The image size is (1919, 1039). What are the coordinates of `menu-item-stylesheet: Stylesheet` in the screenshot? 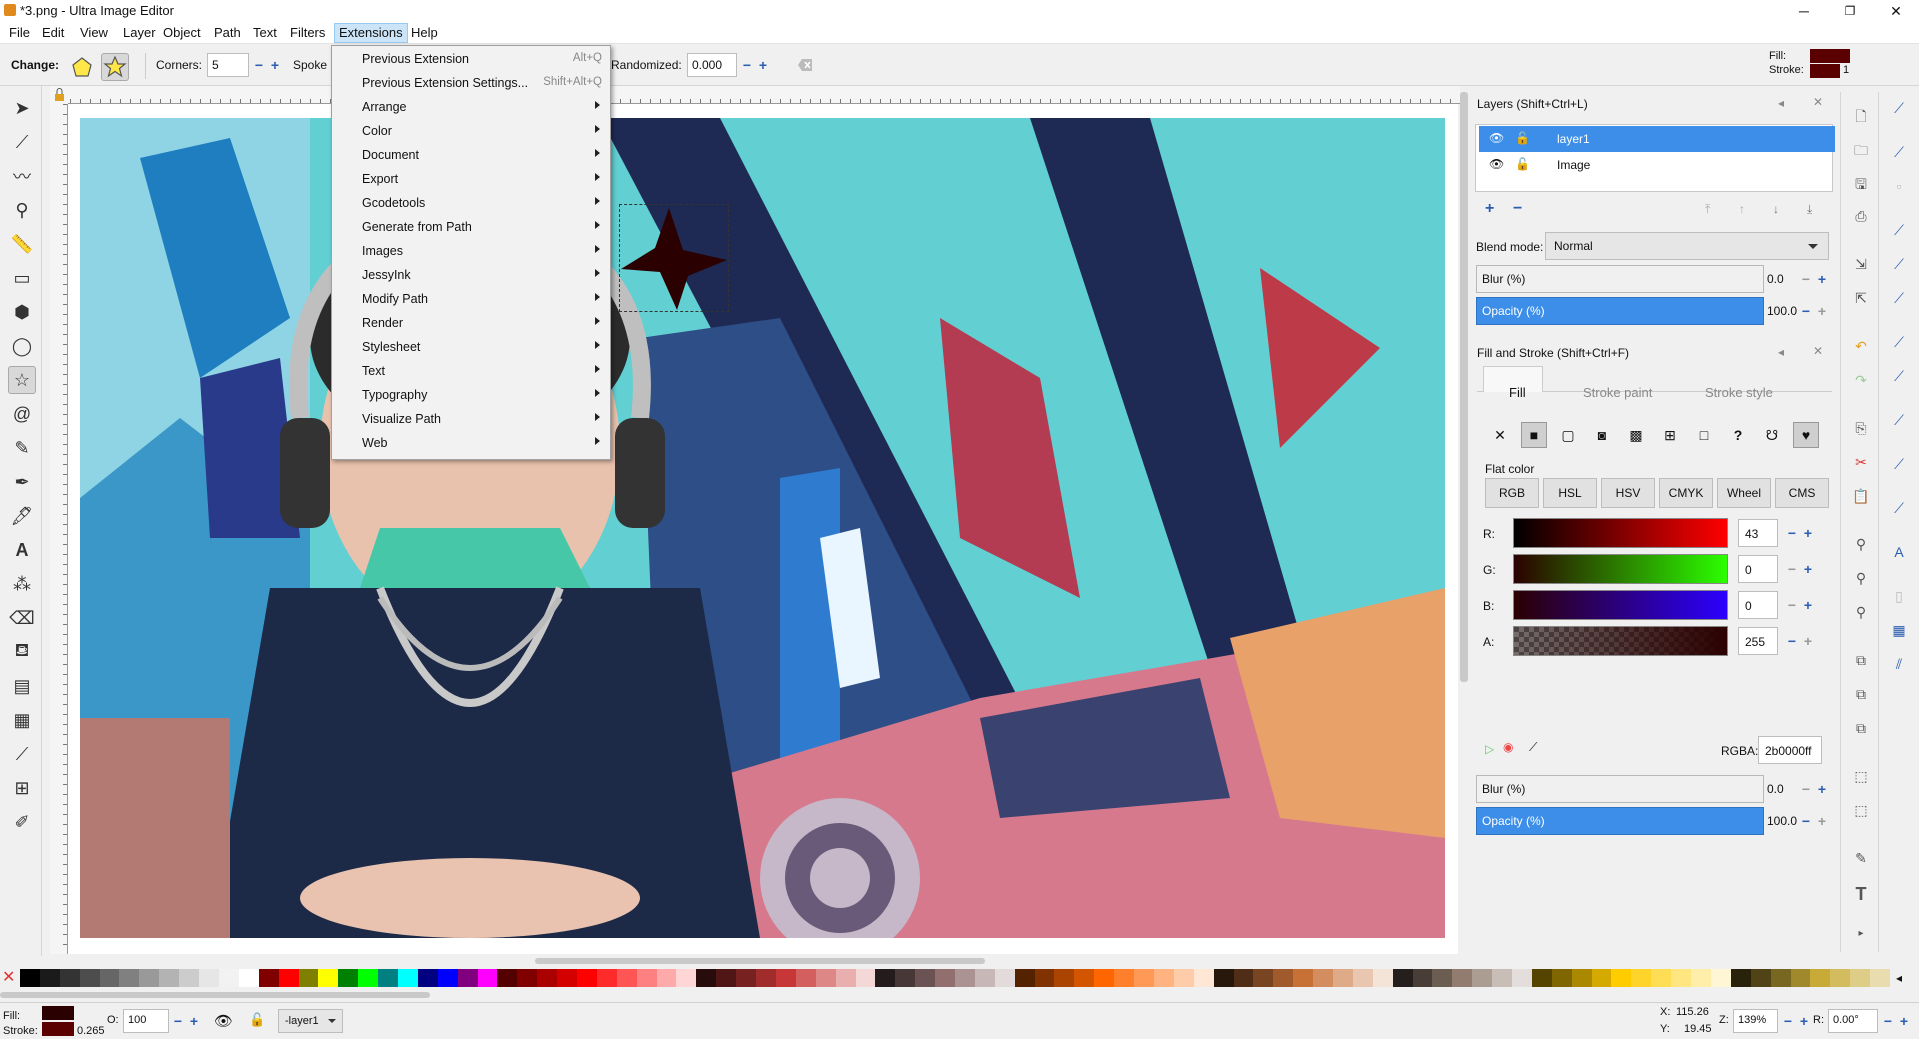 It's located at (471, 347).